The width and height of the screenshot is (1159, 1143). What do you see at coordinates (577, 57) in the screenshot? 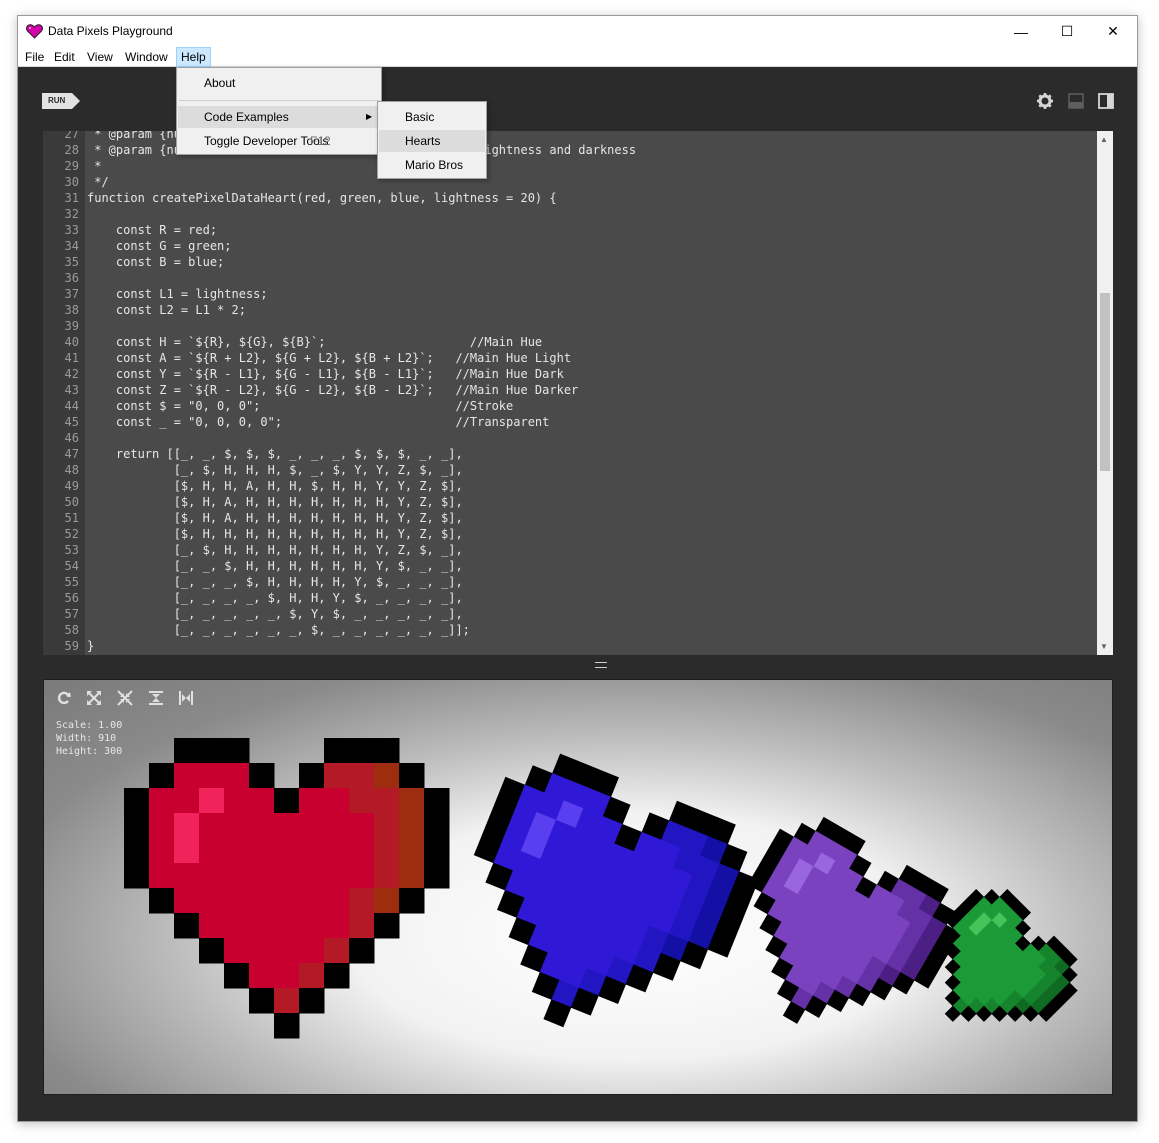
I see `menu-bar: File Edit View Window Help` at bounding box center [577, 57].